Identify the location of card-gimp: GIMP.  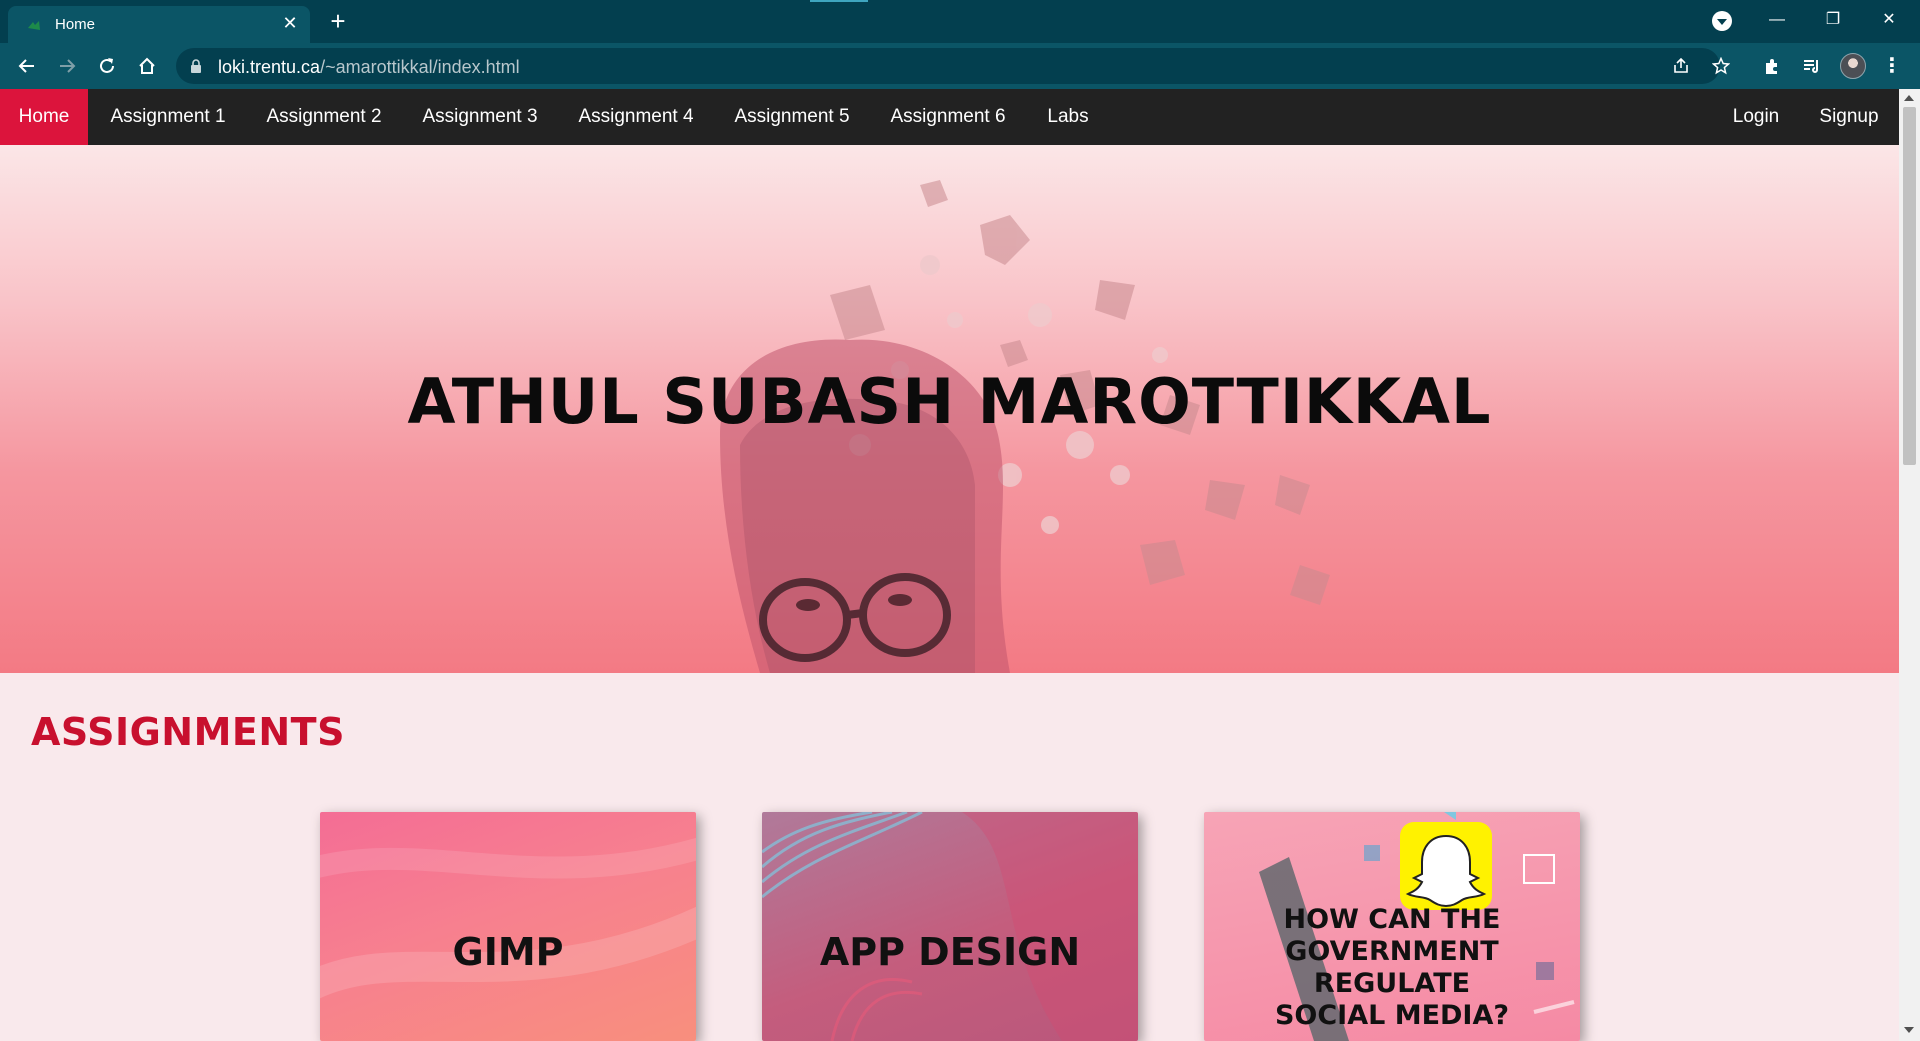
(508, 926).